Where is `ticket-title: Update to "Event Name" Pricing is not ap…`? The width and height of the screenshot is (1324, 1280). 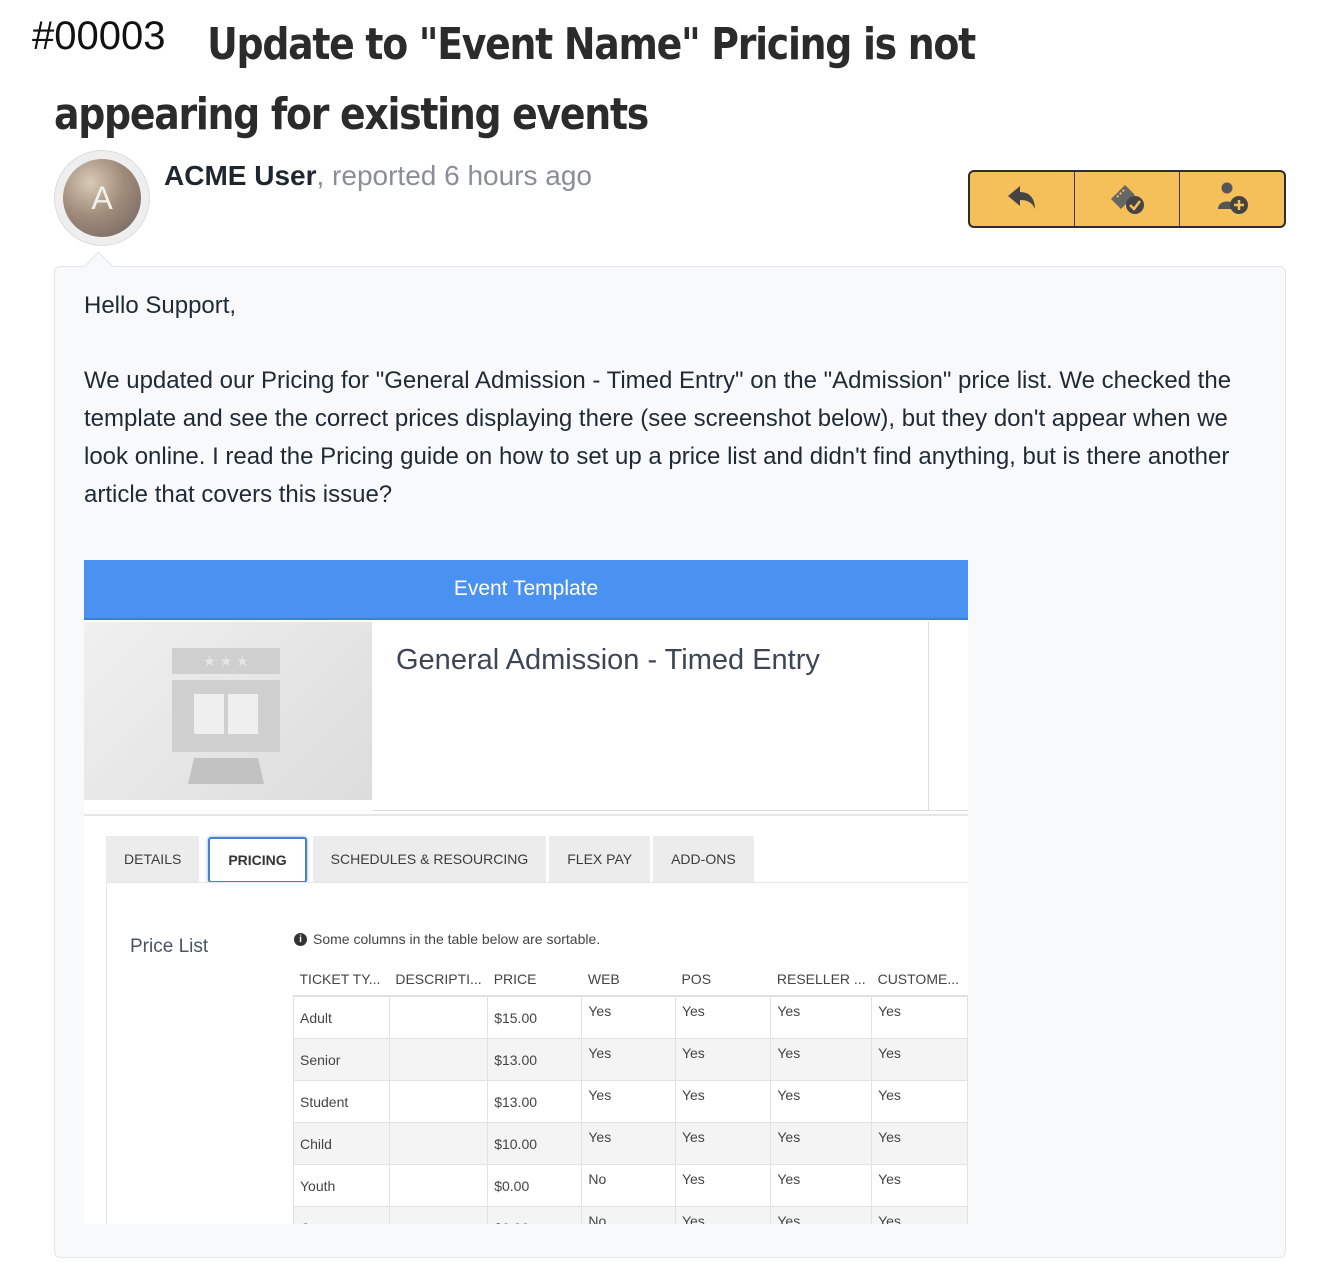
ticket-title: Update to "Event Name" Pricing is not ap… is located at coordinates (515, 79).